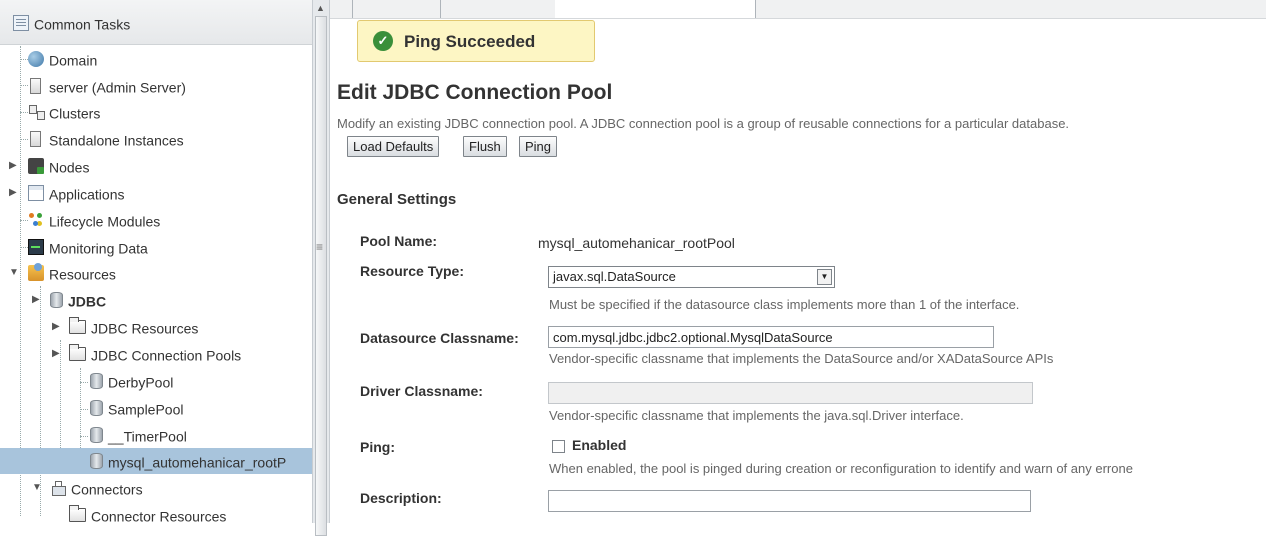 The width and height of the screenshot is (1266, 536). What do you see at coordinates (421, 391) in the screenshot?
I see `driver-classname-label: Driver Classname:` at bounding box center [421, 391].